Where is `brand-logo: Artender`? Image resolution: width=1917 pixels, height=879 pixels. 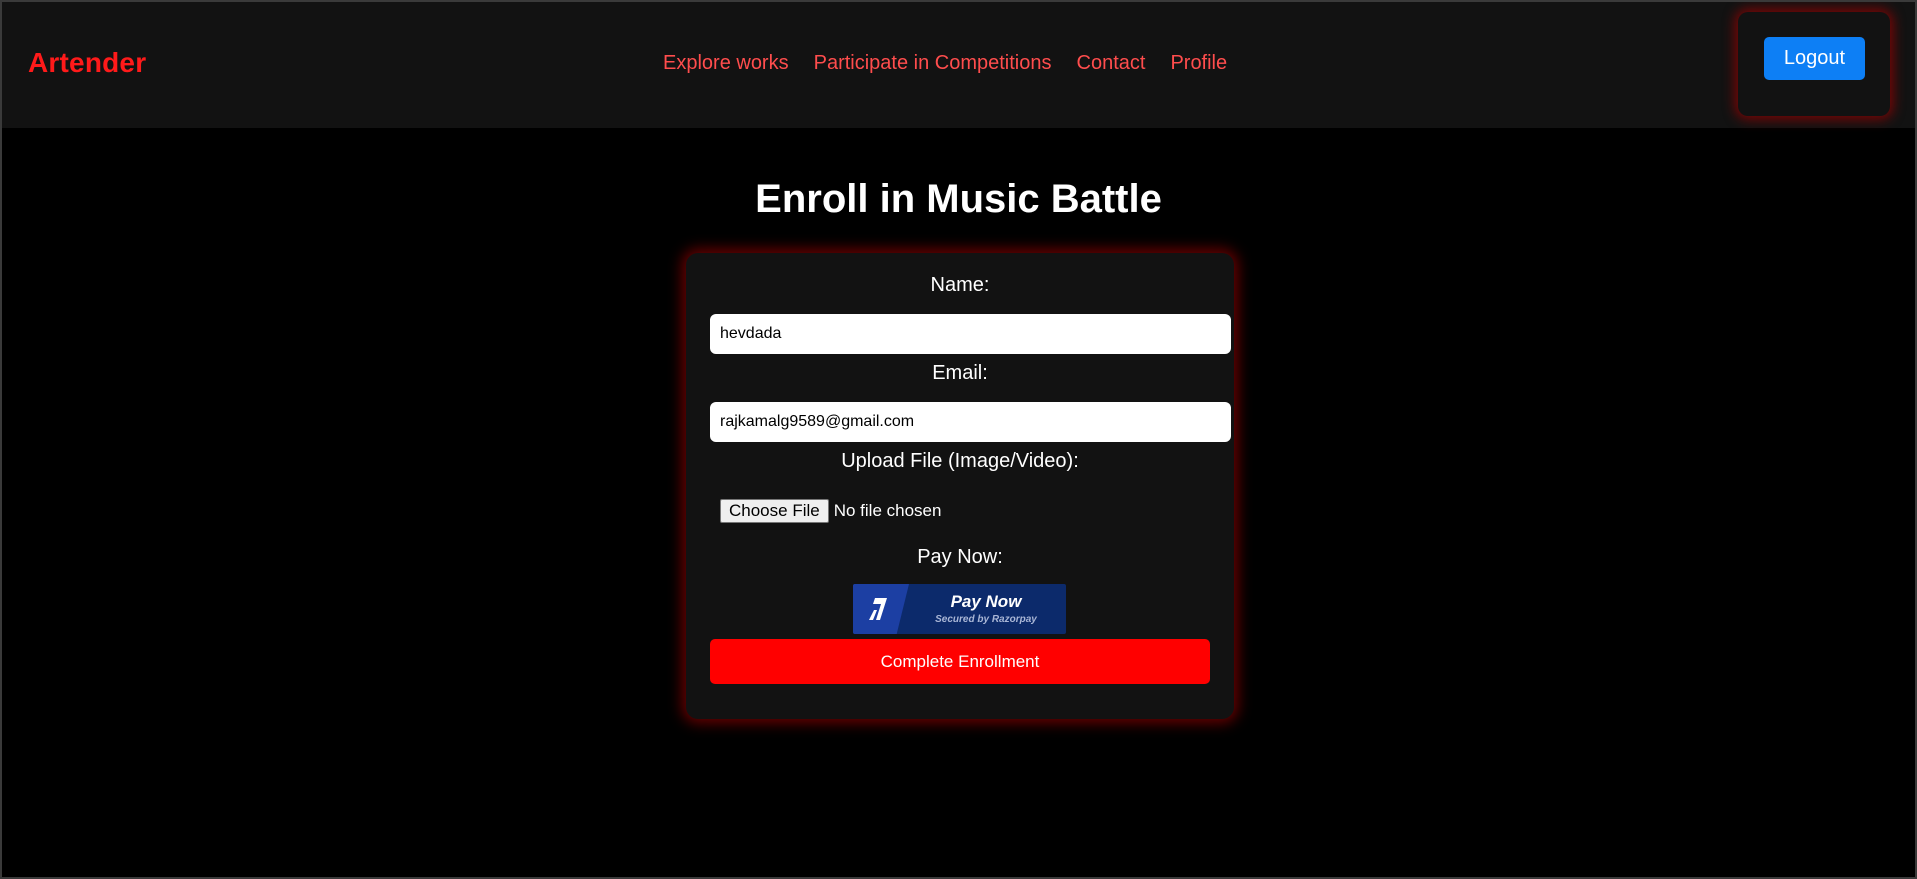
brand-logo: Artender is located at coordinates (87, 63).